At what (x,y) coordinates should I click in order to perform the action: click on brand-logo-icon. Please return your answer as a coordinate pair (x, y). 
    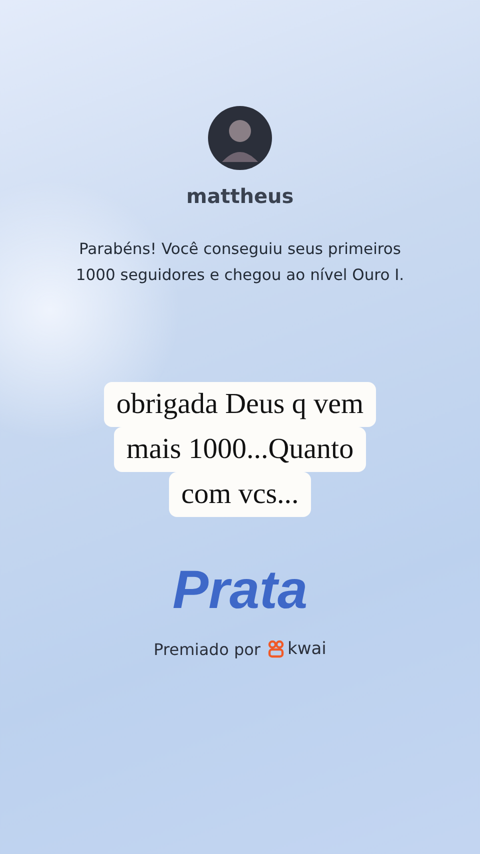
    Looking at the image, I should click on (276, 649).